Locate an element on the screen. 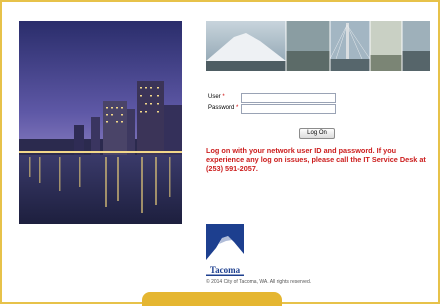 The image size is (440, 306). user-input is located at coordinates (288, 98).